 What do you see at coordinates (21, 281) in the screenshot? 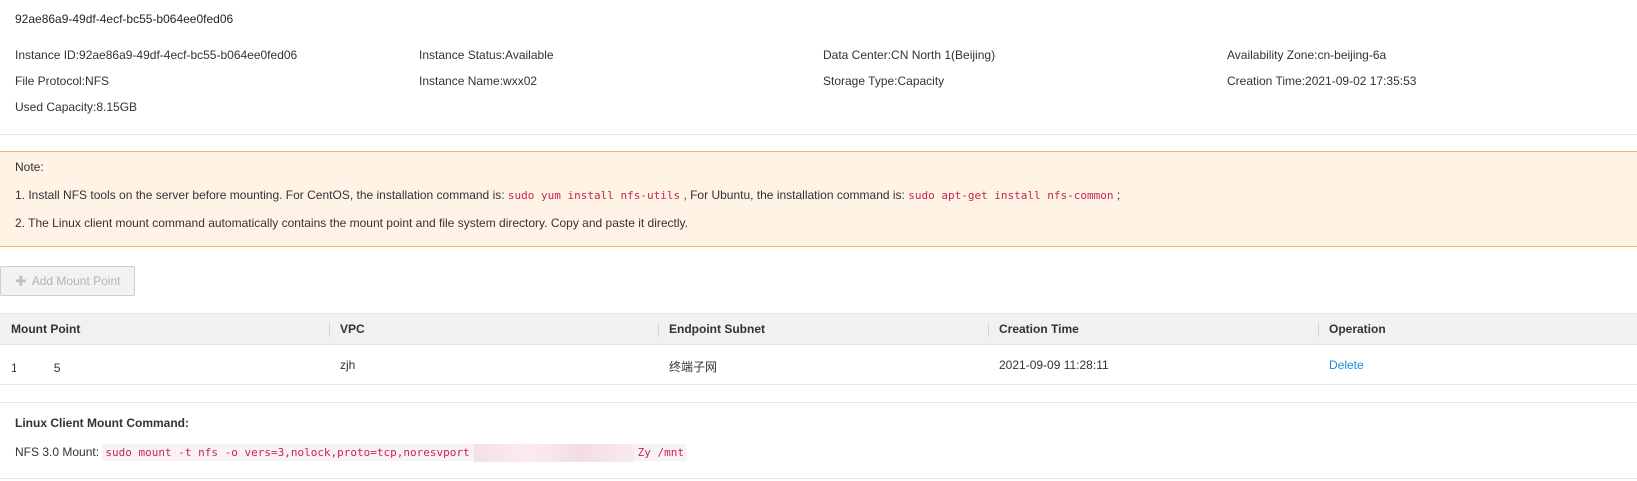
I see `plus-icon: ✚` at bounding box center [21, 281].